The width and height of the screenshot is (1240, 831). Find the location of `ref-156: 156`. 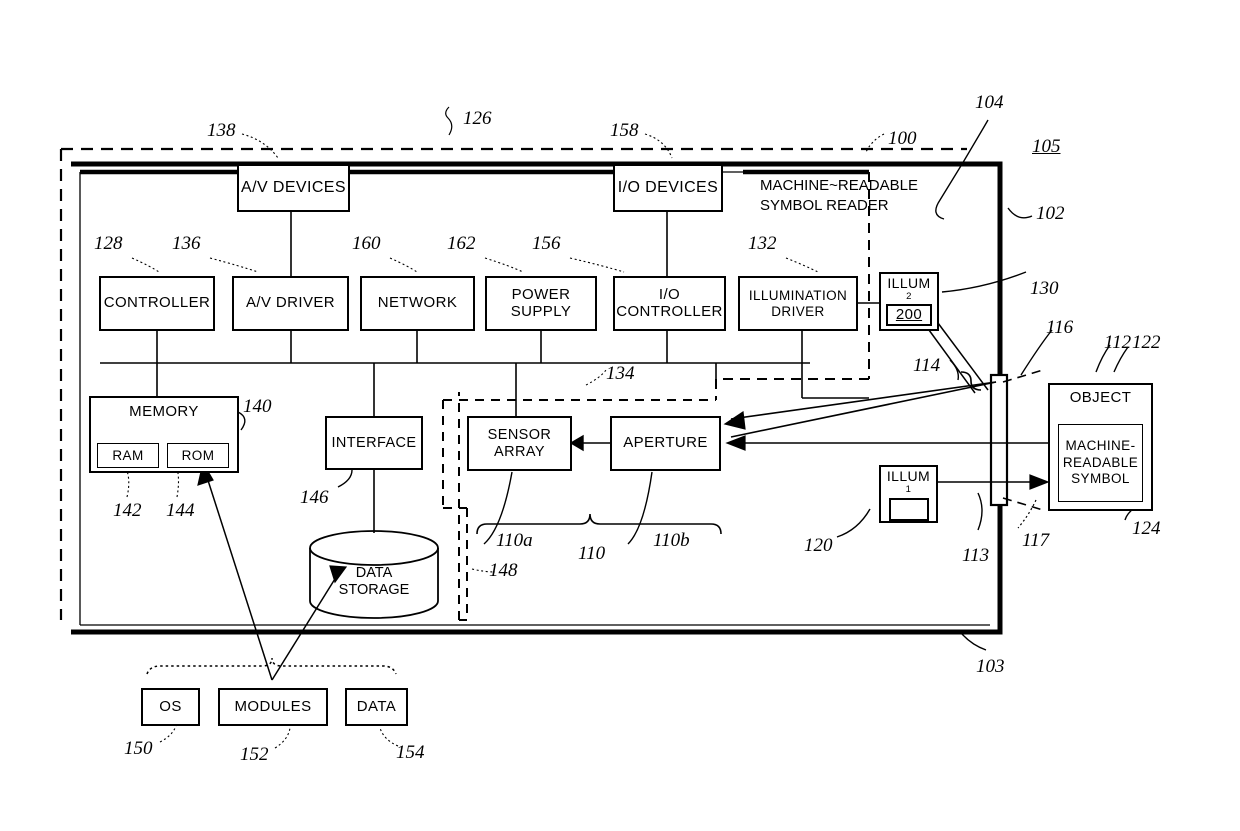

ref-156: 156 is located at coordinates (546, 243).